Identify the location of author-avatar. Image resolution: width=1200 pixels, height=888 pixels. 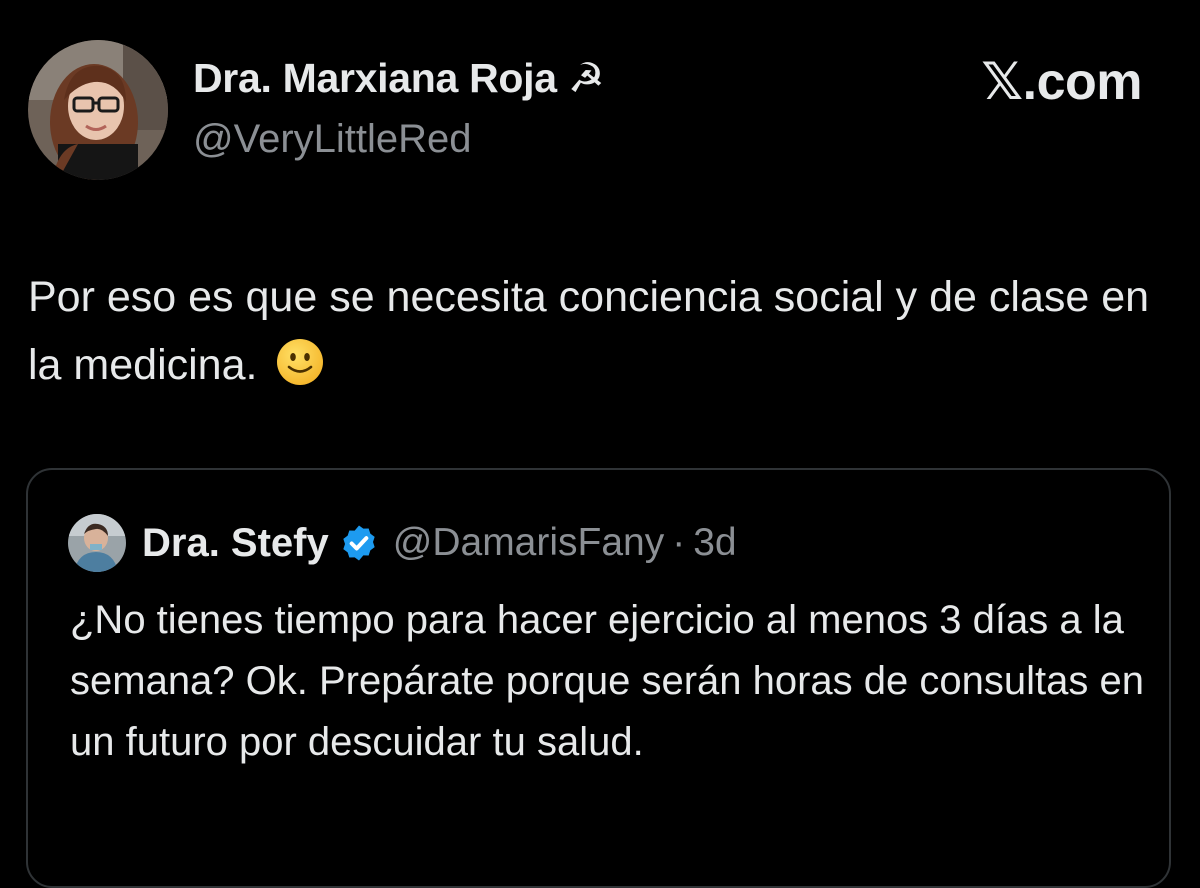
(98, 110).